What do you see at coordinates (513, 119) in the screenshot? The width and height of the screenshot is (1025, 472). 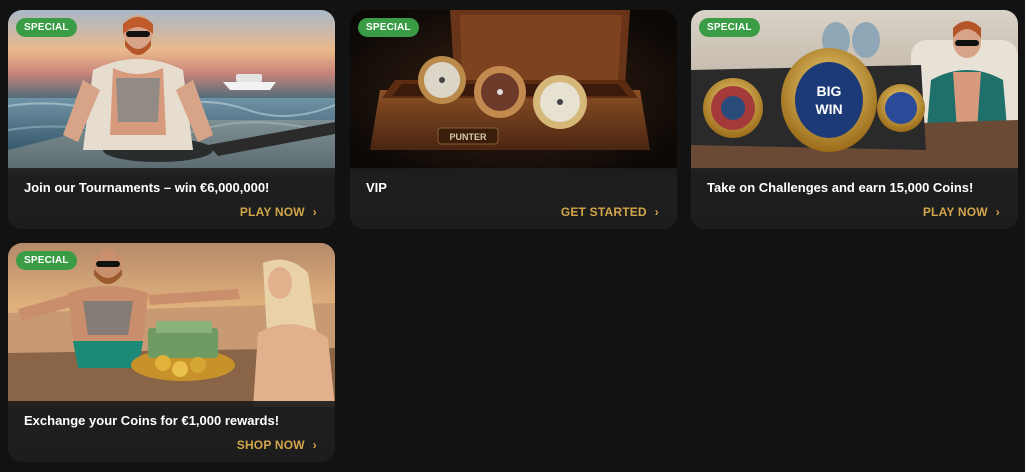 I see `promo-card-vip: PUNTER VIP GET STARTED › SPECIAL` at bounding box center [513, 119].